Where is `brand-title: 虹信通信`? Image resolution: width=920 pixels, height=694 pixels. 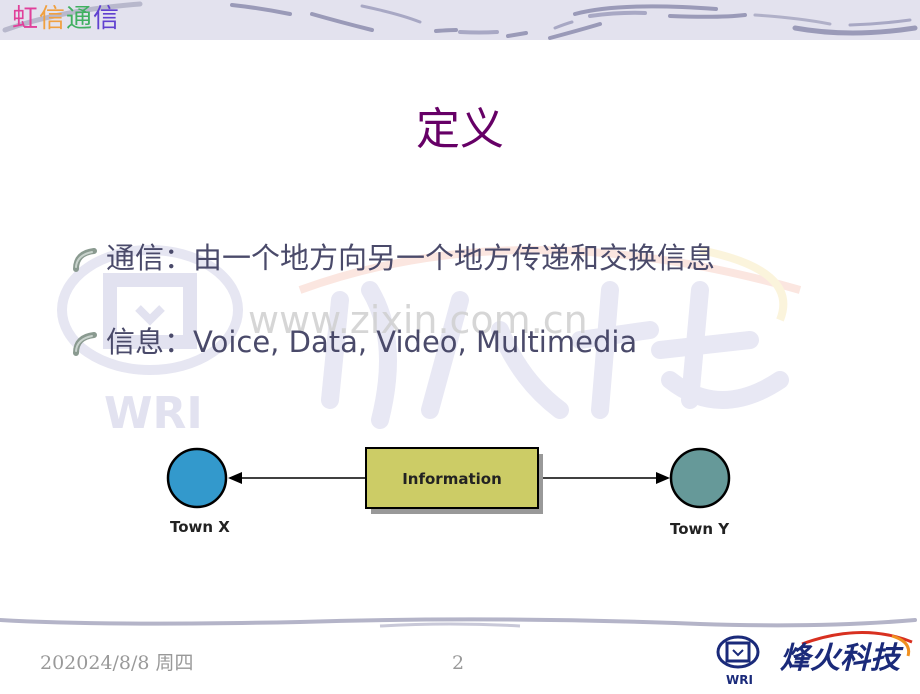
brand-title: 虹信通信 is located at coordinates (66, 19).